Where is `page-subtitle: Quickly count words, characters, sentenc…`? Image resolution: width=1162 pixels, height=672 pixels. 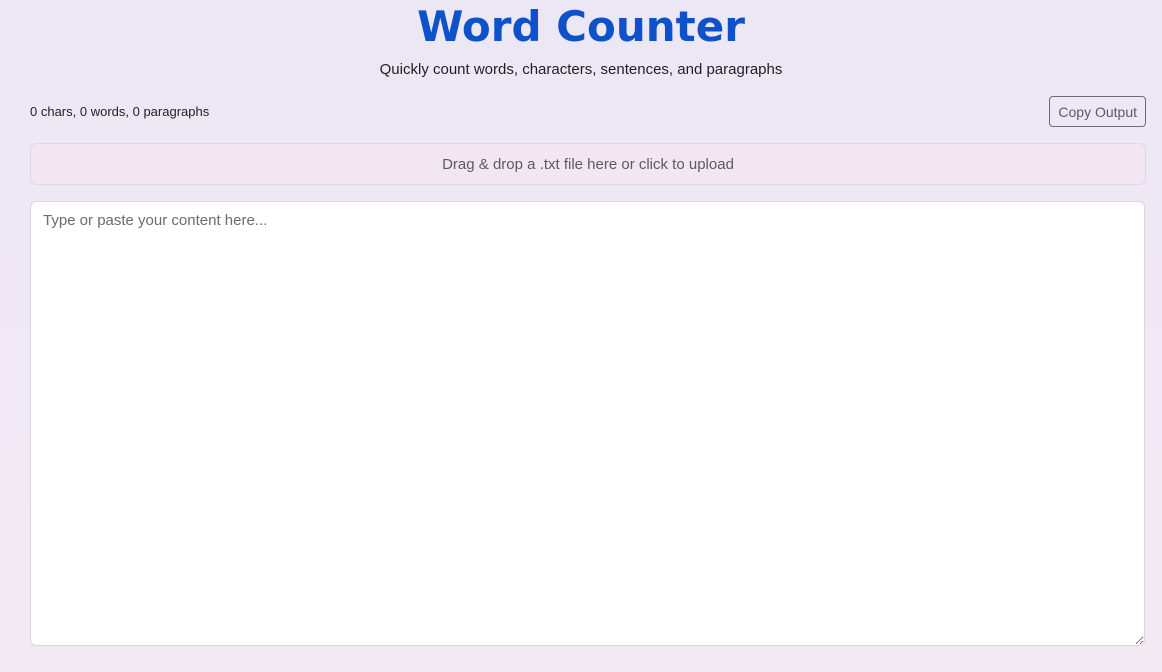 page-subtitle: Quickly count words, characters, sentenc… is located at coordinates (581, 69).